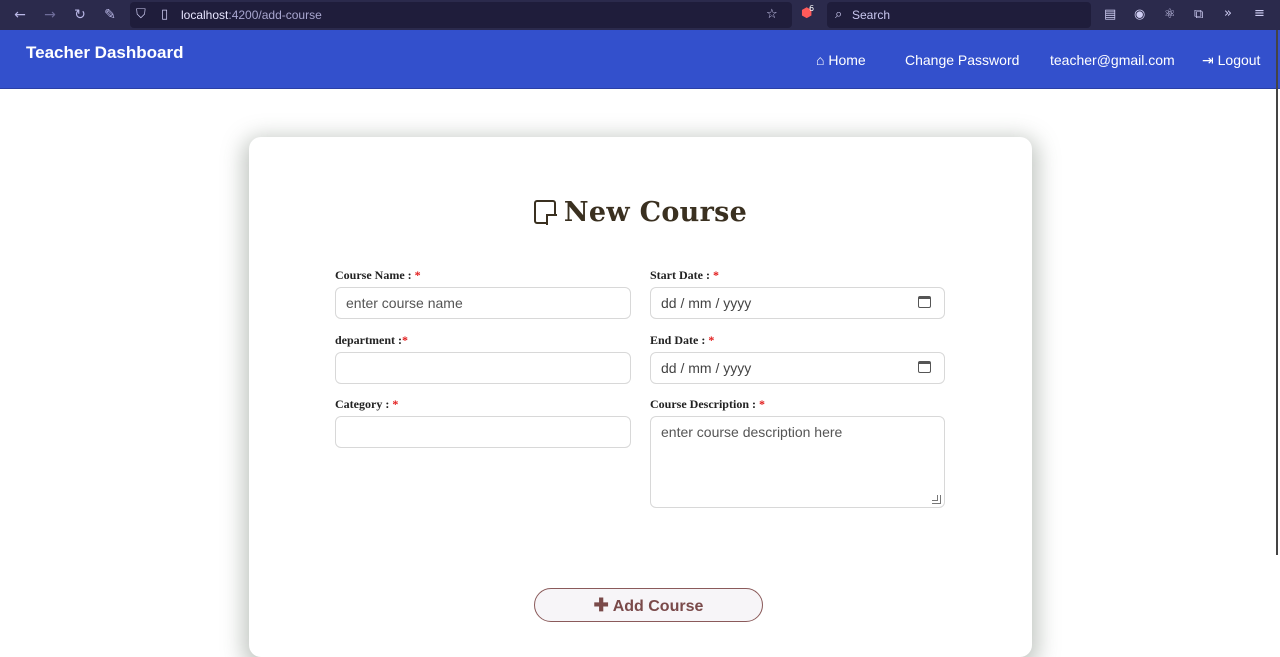 This screenshot has height=657, width=1280. I want to click on end-date-label: End Date : *, so click(682, 340).